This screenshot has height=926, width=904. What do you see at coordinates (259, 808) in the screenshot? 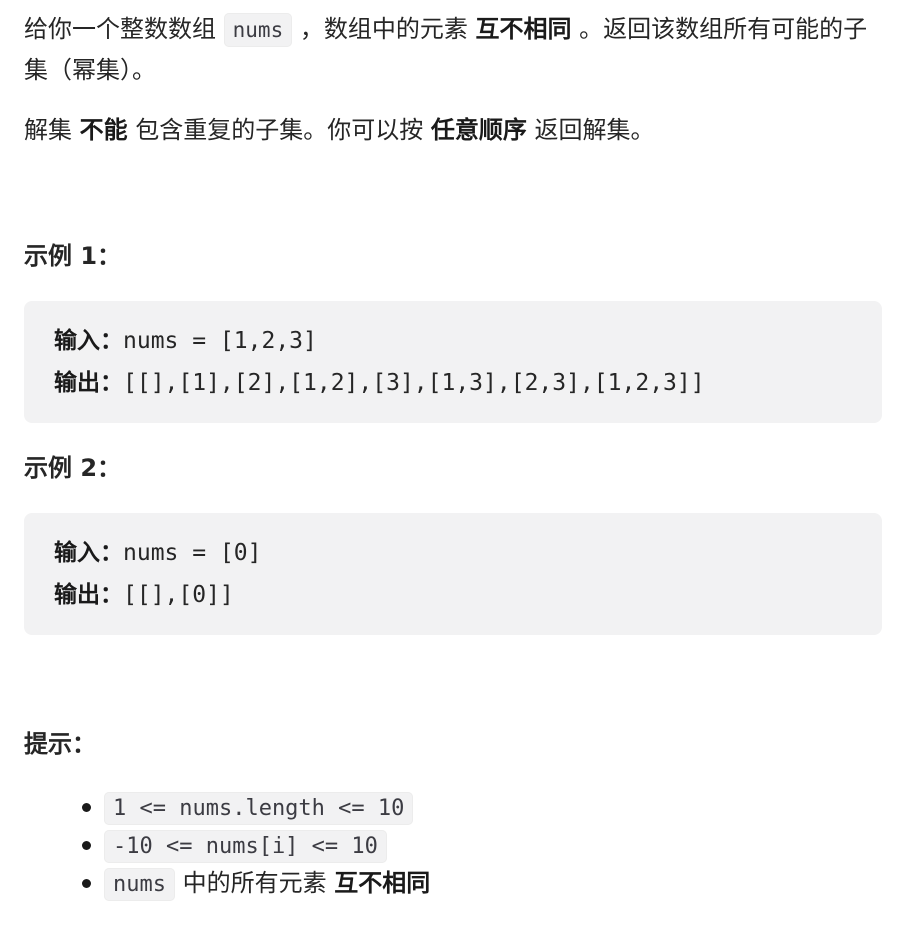
I see `hint-code: 1 <= nums.length <= 10` at bounding box center [259, 808].